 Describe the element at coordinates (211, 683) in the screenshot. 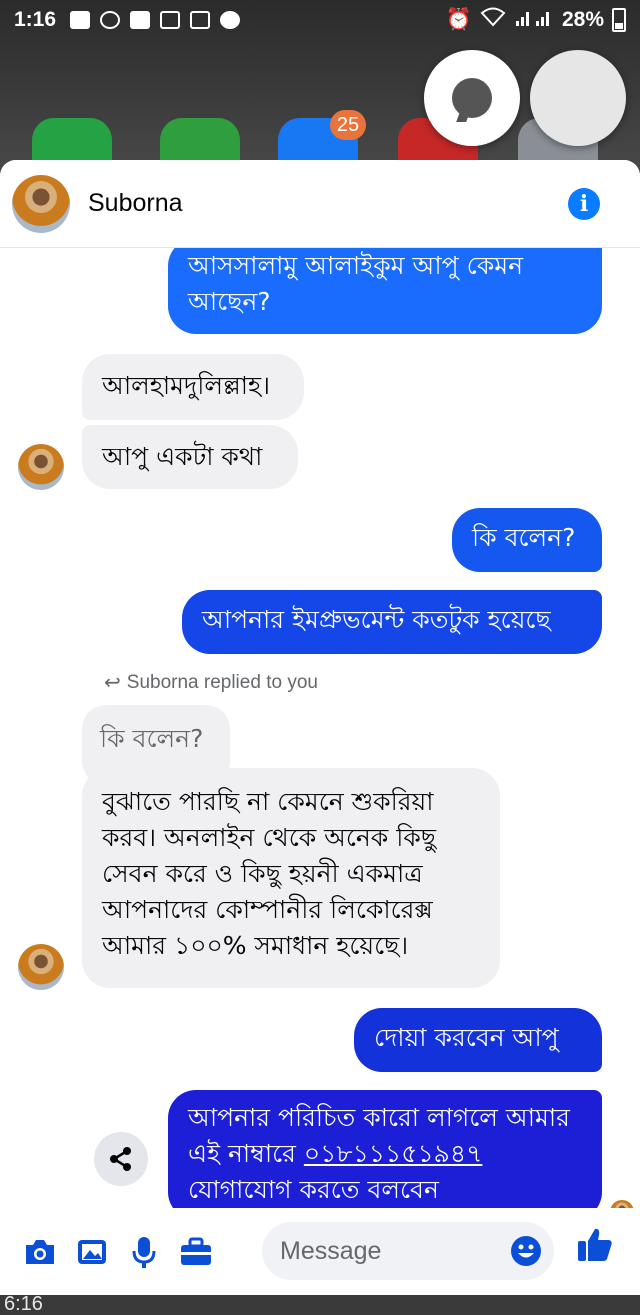

I see `reply-indicator: ↩ Suborna replied to you` at that location.